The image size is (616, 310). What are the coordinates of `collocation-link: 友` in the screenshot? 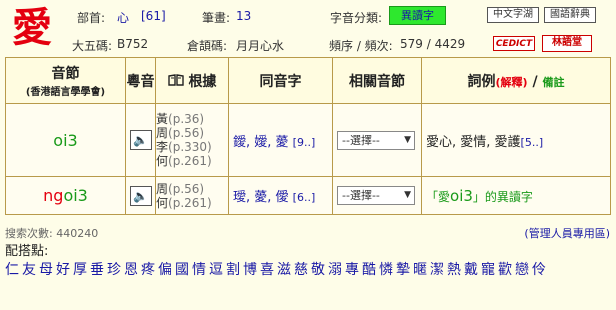 It's located at (29, 270).